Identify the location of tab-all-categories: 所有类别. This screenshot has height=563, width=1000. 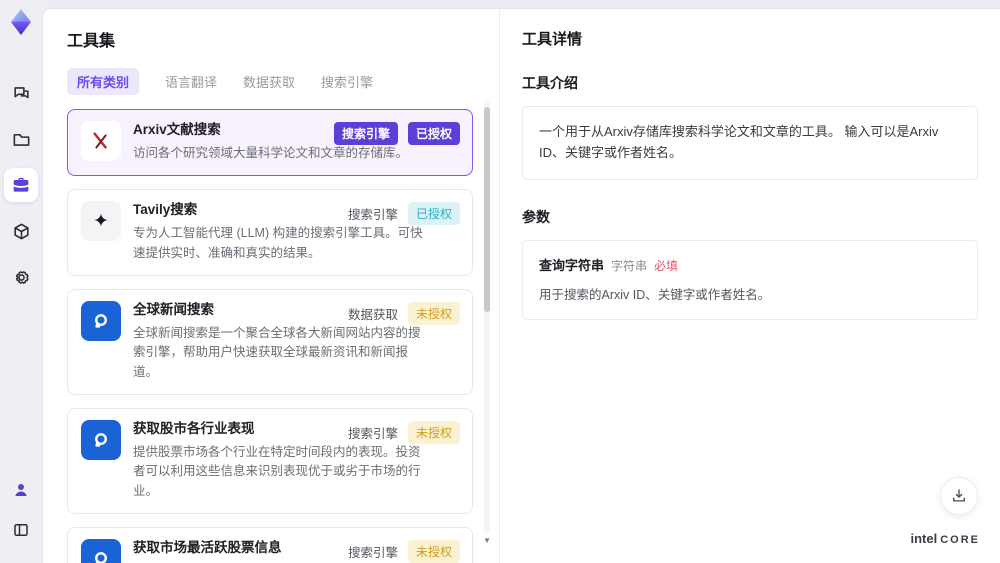
(103, 81).